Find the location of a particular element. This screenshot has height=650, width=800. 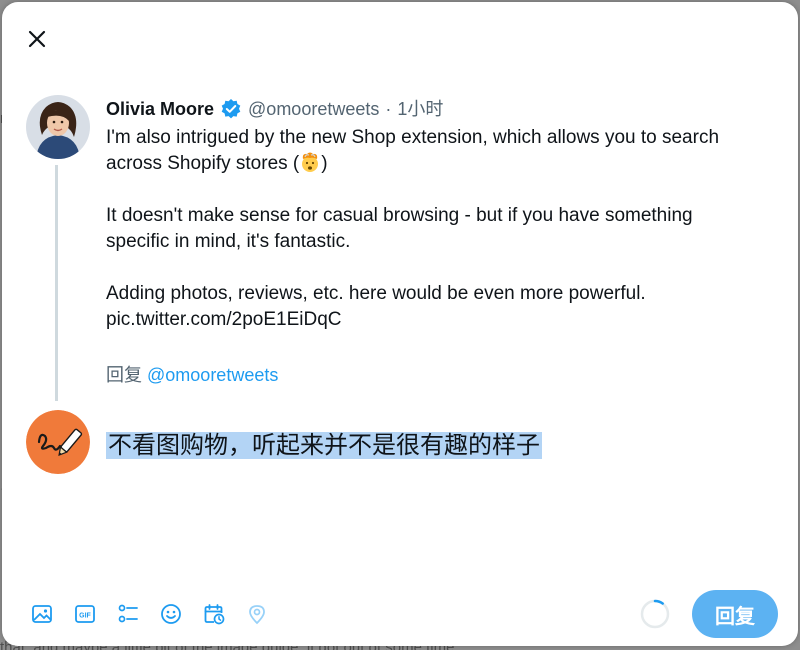

poll-icon is located at coordinates (128, 613).